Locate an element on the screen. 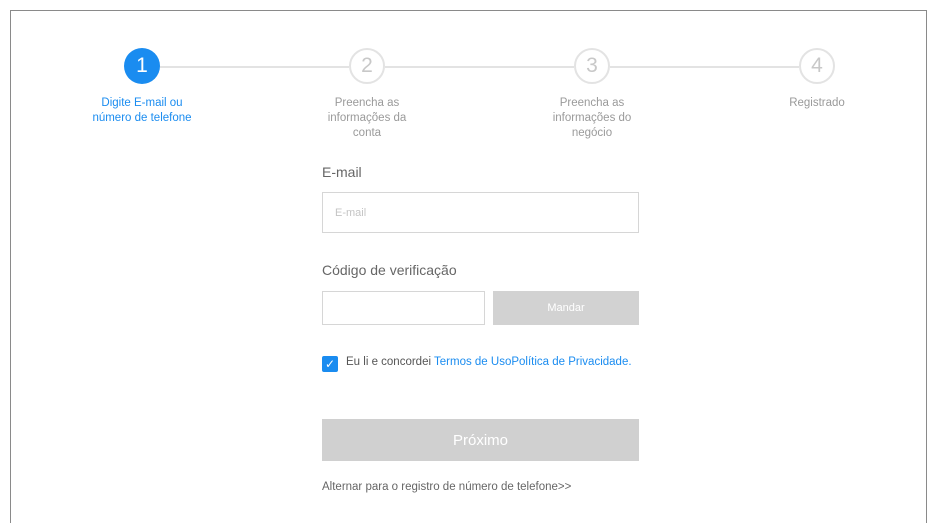 The image size is (937, 523). terms-checkbox: ✓ is located at coordinates (330, 364).